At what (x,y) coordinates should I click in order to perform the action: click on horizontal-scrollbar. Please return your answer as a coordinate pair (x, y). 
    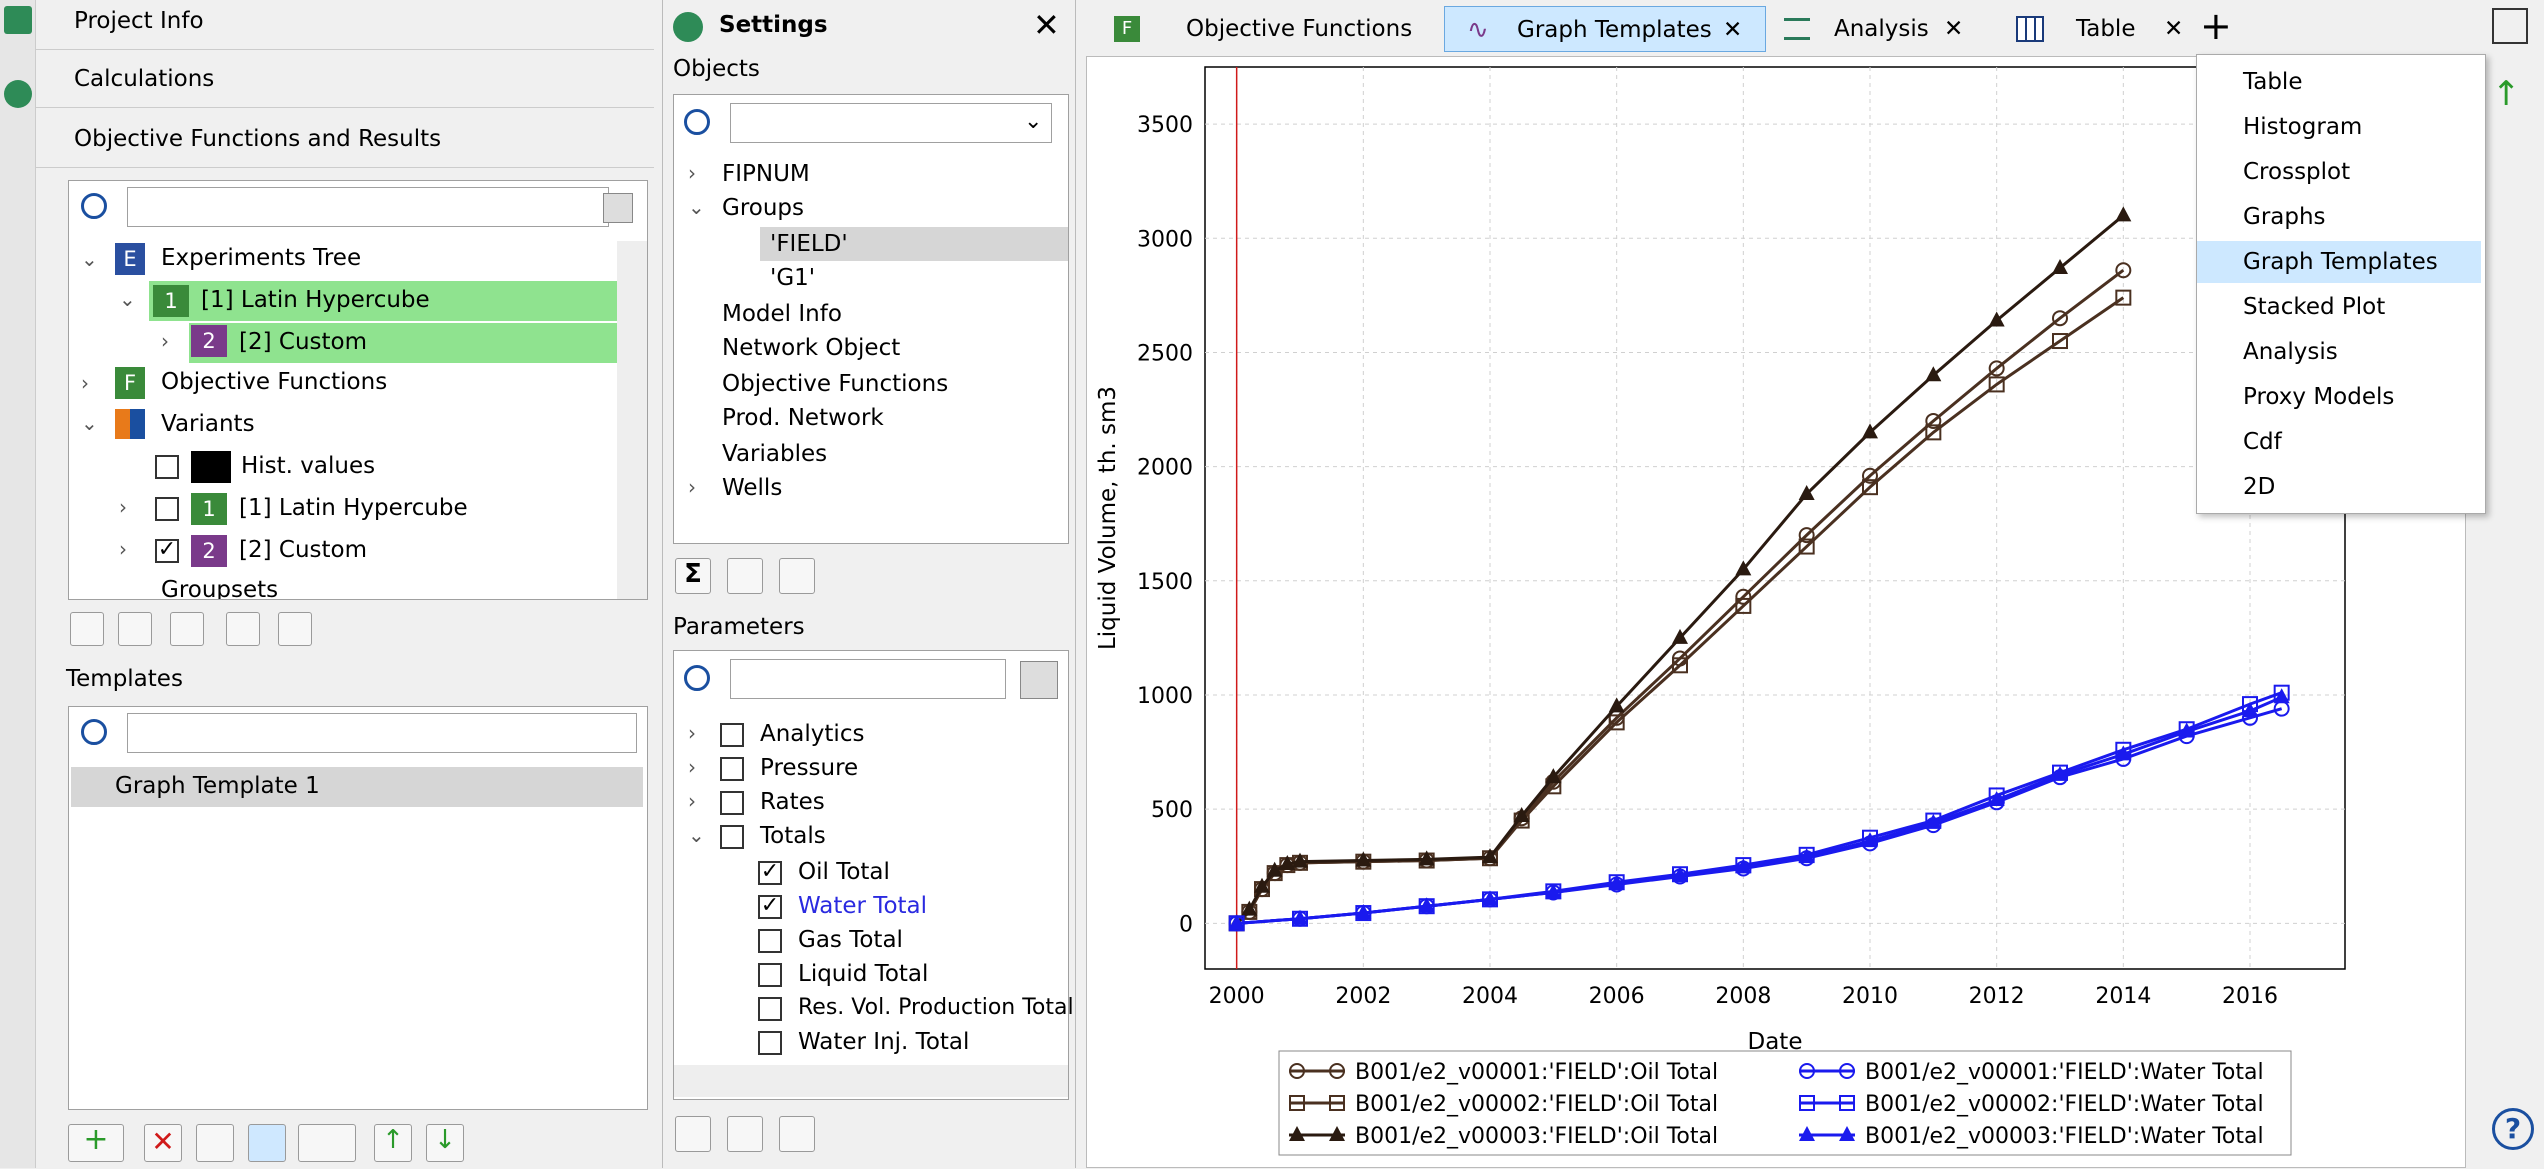
    Looking at the image, I should click on (871, 1081).